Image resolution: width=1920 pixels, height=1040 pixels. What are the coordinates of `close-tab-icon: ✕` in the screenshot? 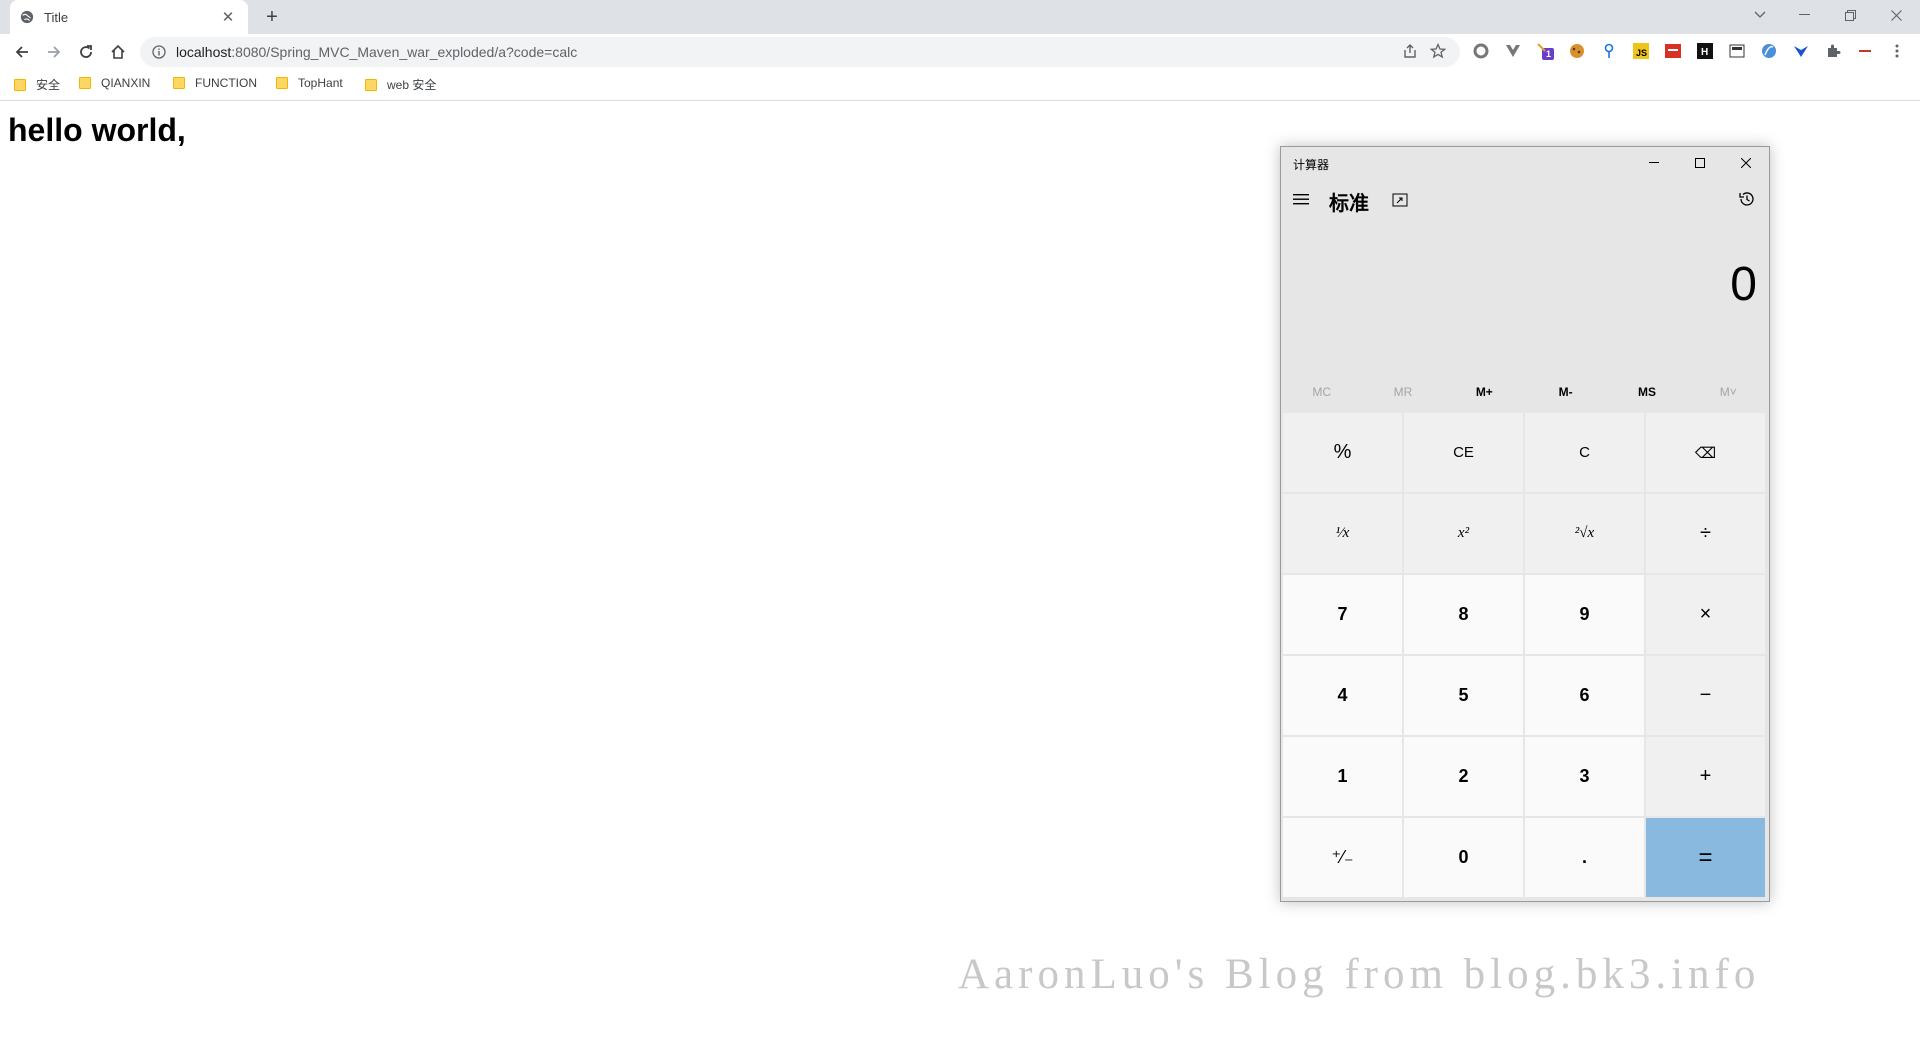 It's located at (228, 17).